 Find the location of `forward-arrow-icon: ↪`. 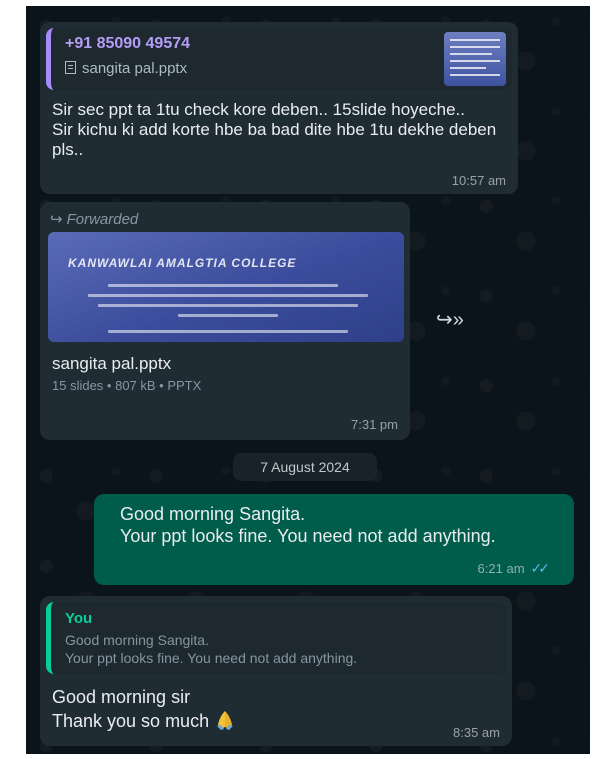

forward-arrow-icon: ↪ is located at coordinates (56, 219).